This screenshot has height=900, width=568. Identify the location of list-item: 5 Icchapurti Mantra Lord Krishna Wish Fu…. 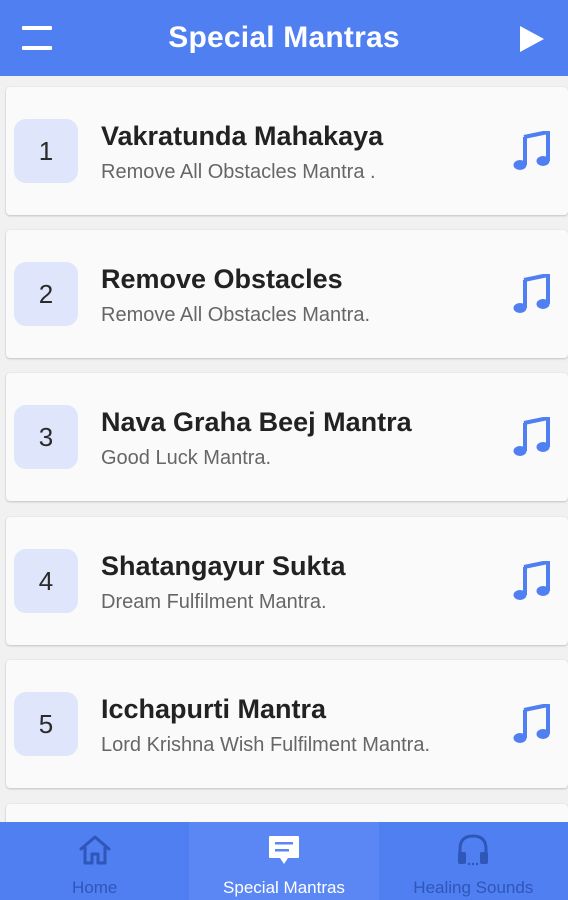
(287, 724).